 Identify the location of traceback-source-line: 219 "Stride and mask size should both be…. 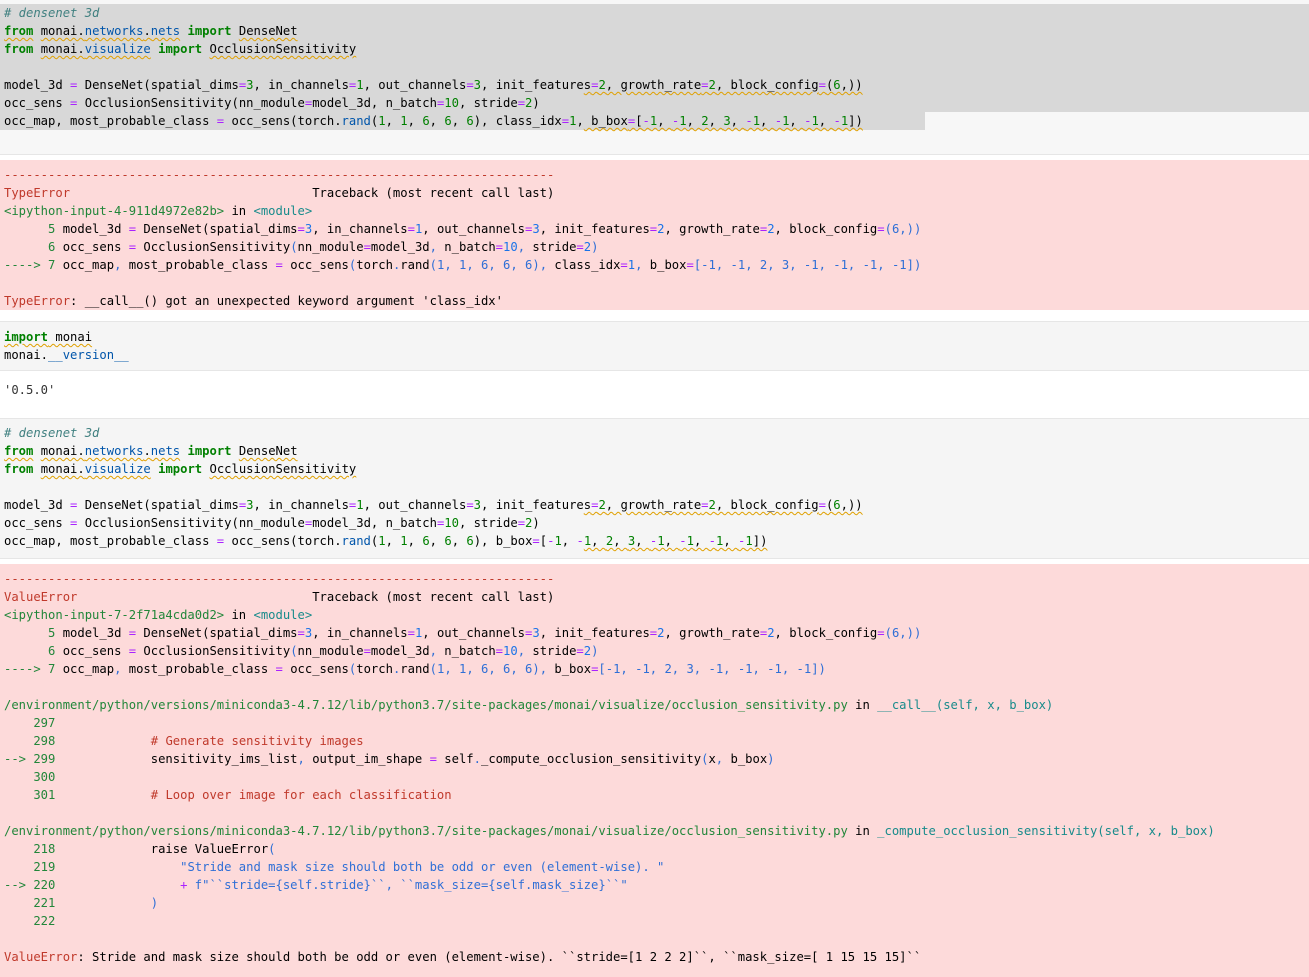
(334, 867).